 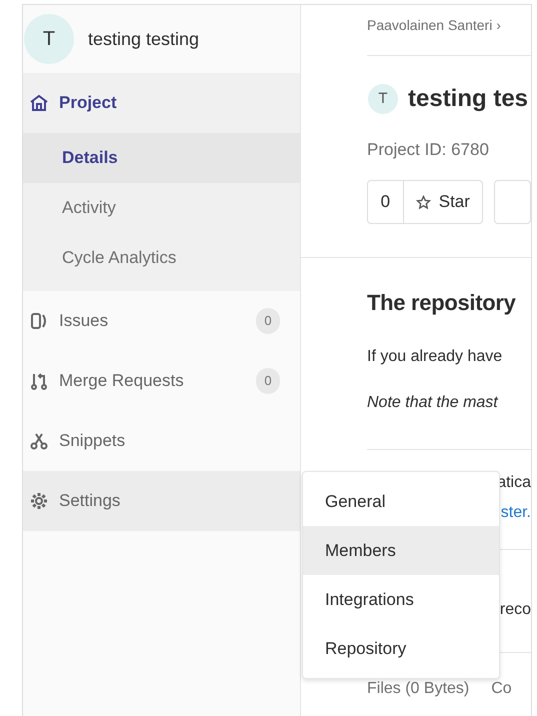 What do you see at coordinates (161, 321) in the screenshot?
I see `sidebar-item: Issues 0` at bounding box center [161, 321].